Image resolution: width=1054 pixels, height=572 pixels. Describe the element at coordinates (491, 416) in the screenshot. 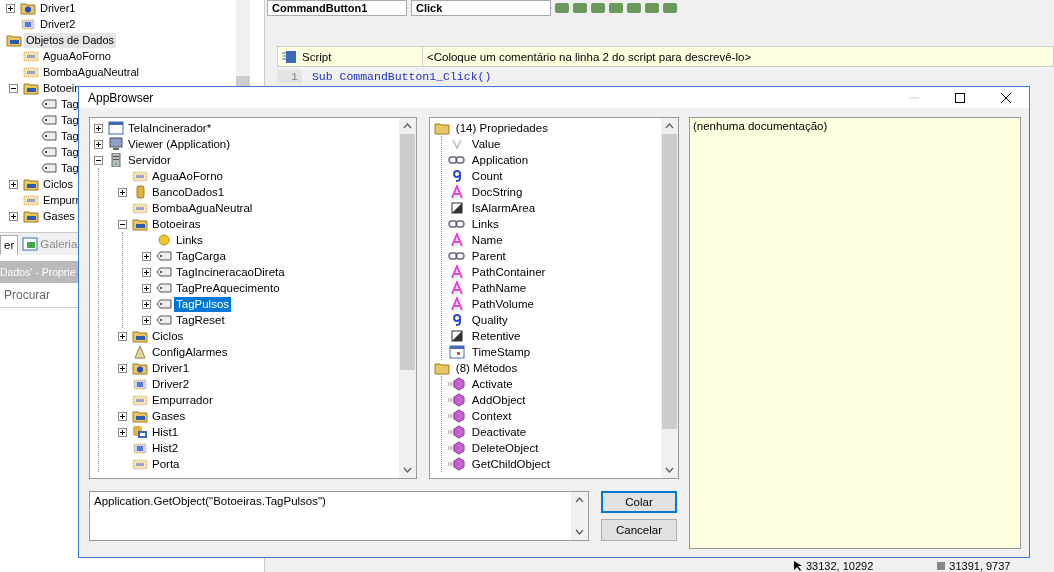

I see `member-item: Context` at that location.